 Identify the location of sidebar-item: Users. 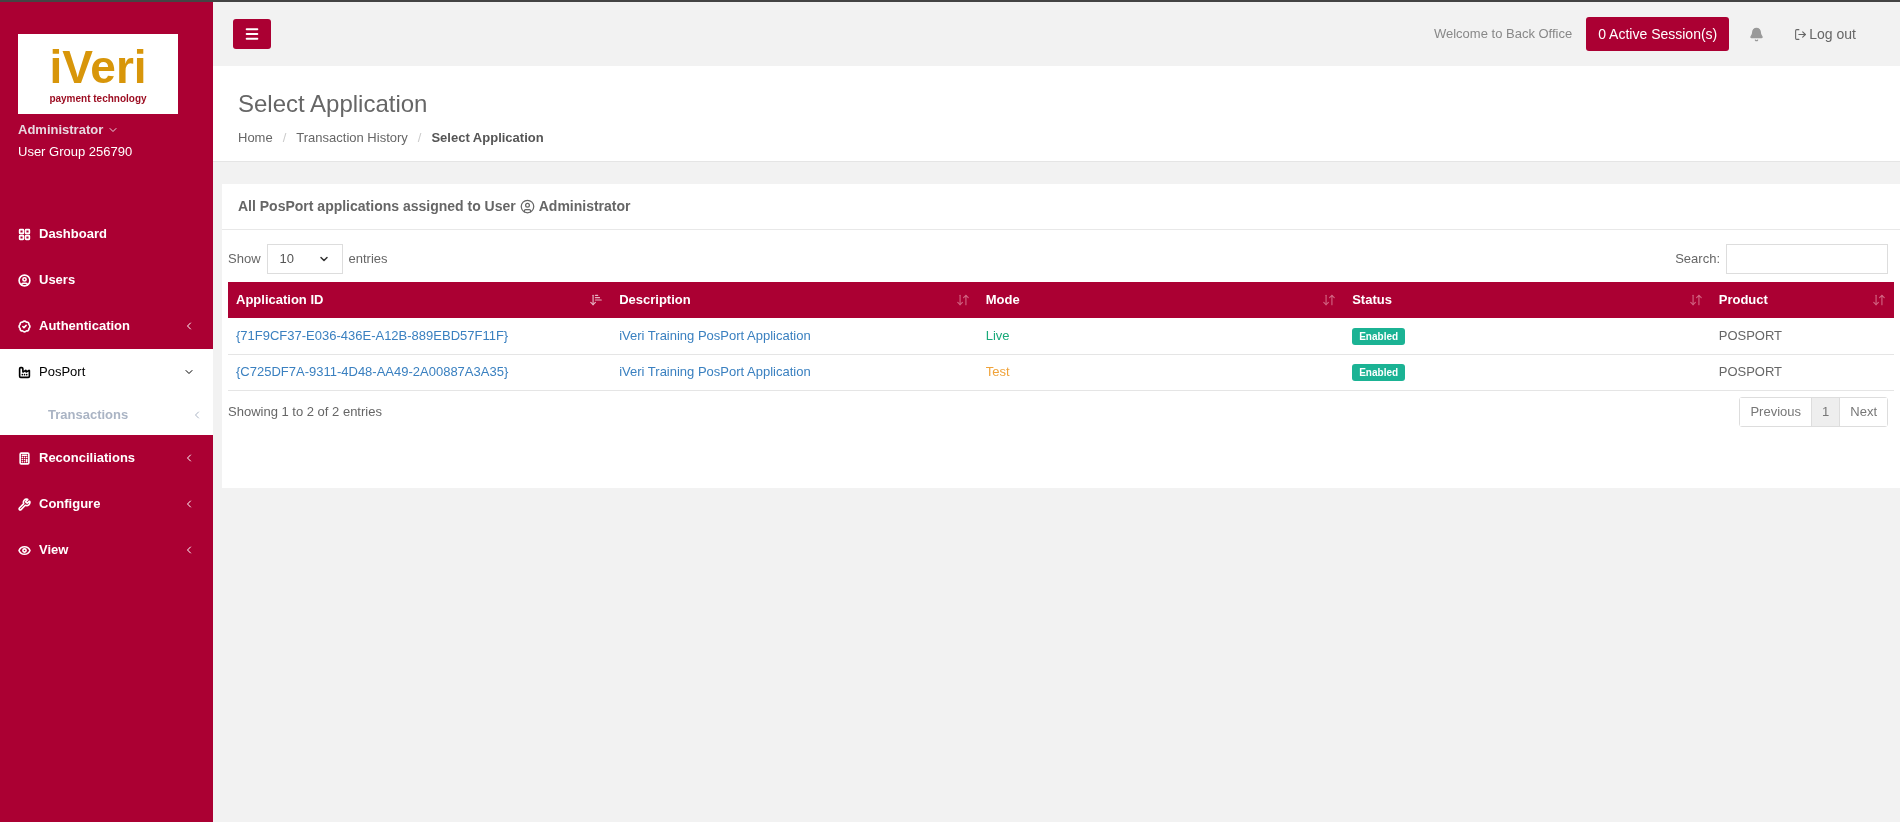
(106, 280).